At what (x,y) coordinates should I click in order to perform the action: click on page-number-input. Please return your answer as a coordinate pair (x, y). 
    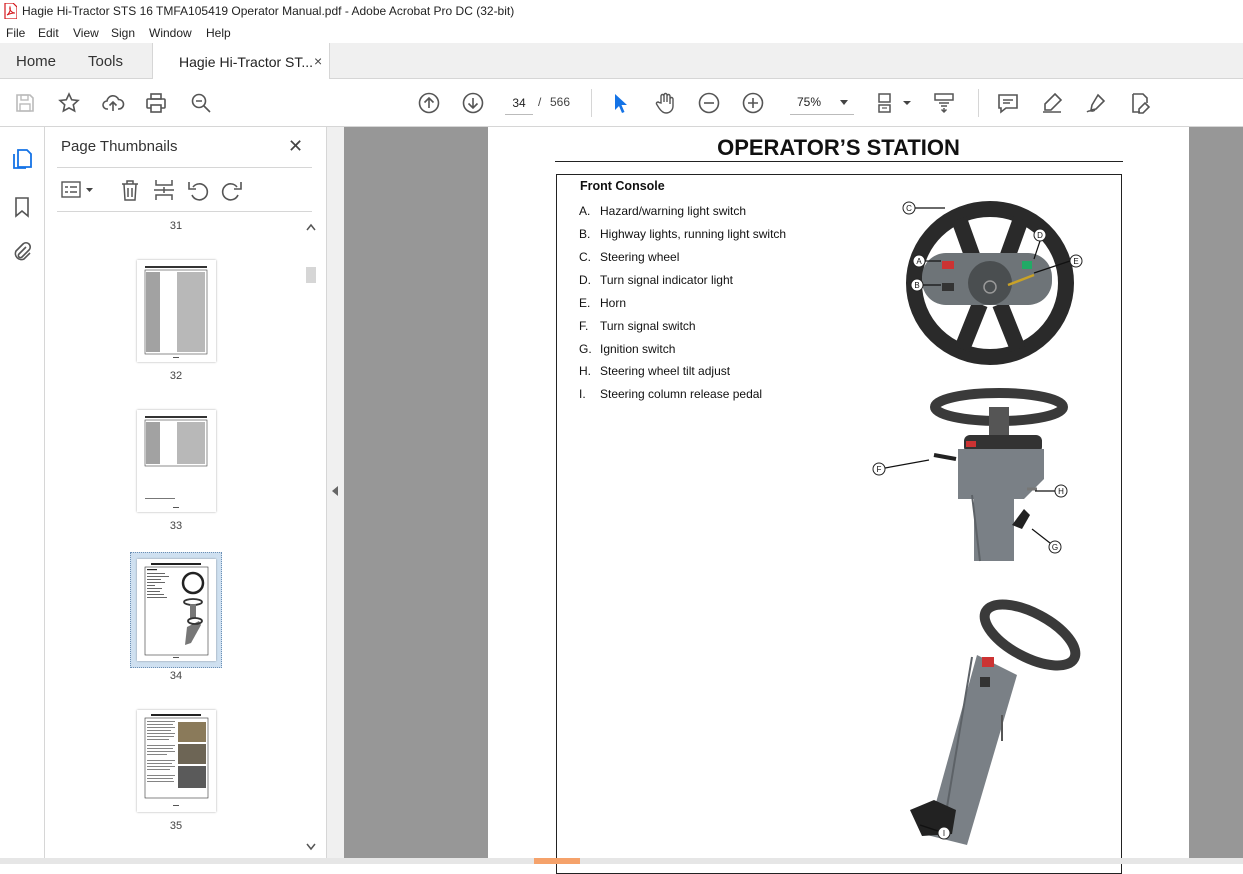
    Looking at the image, I should click on (519, 103).